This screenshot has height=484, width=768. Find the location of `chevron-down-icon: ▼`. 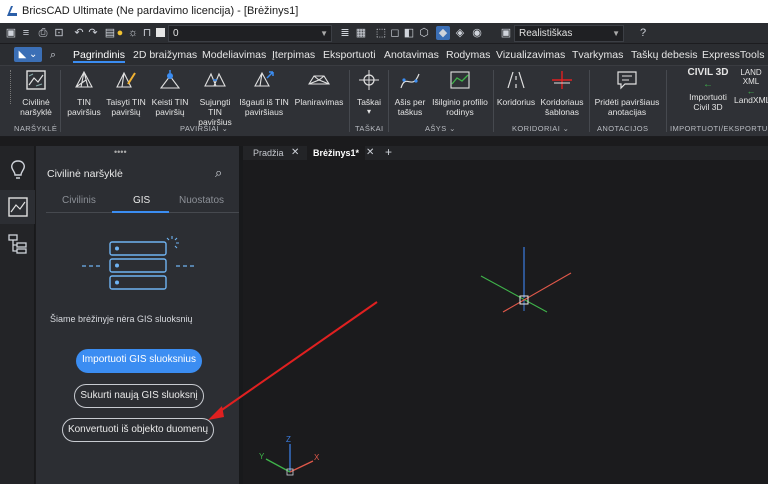

chevron-down-icon: ▼ is located at coordinates (616, 33).